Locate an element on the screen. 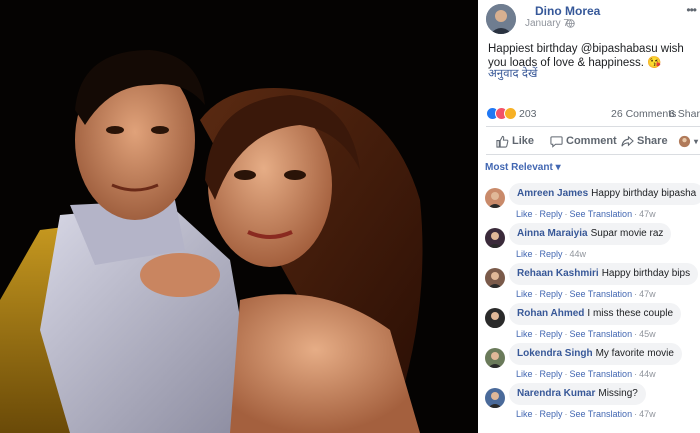  author-name: Dino Morea is located at coordinates (567, 11).